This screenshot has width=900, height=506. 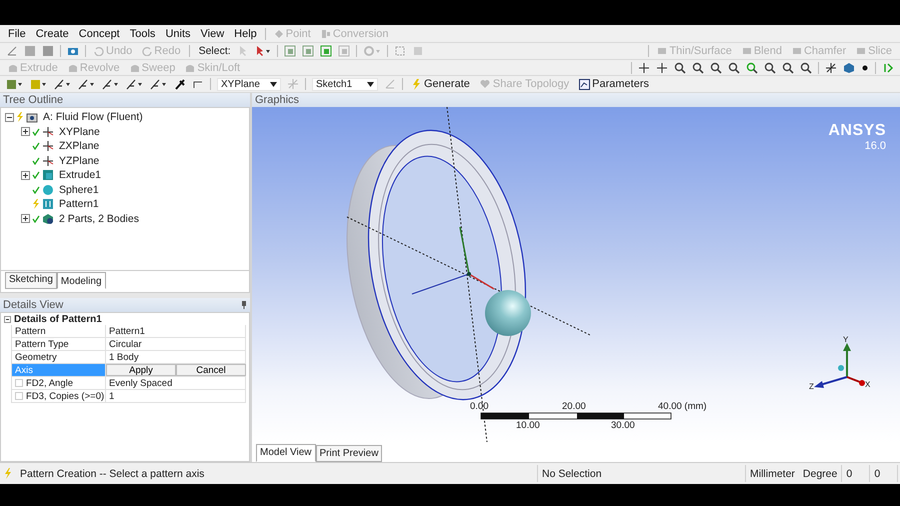 I want to click on axis-label: Z, so click(x=811, y=386).